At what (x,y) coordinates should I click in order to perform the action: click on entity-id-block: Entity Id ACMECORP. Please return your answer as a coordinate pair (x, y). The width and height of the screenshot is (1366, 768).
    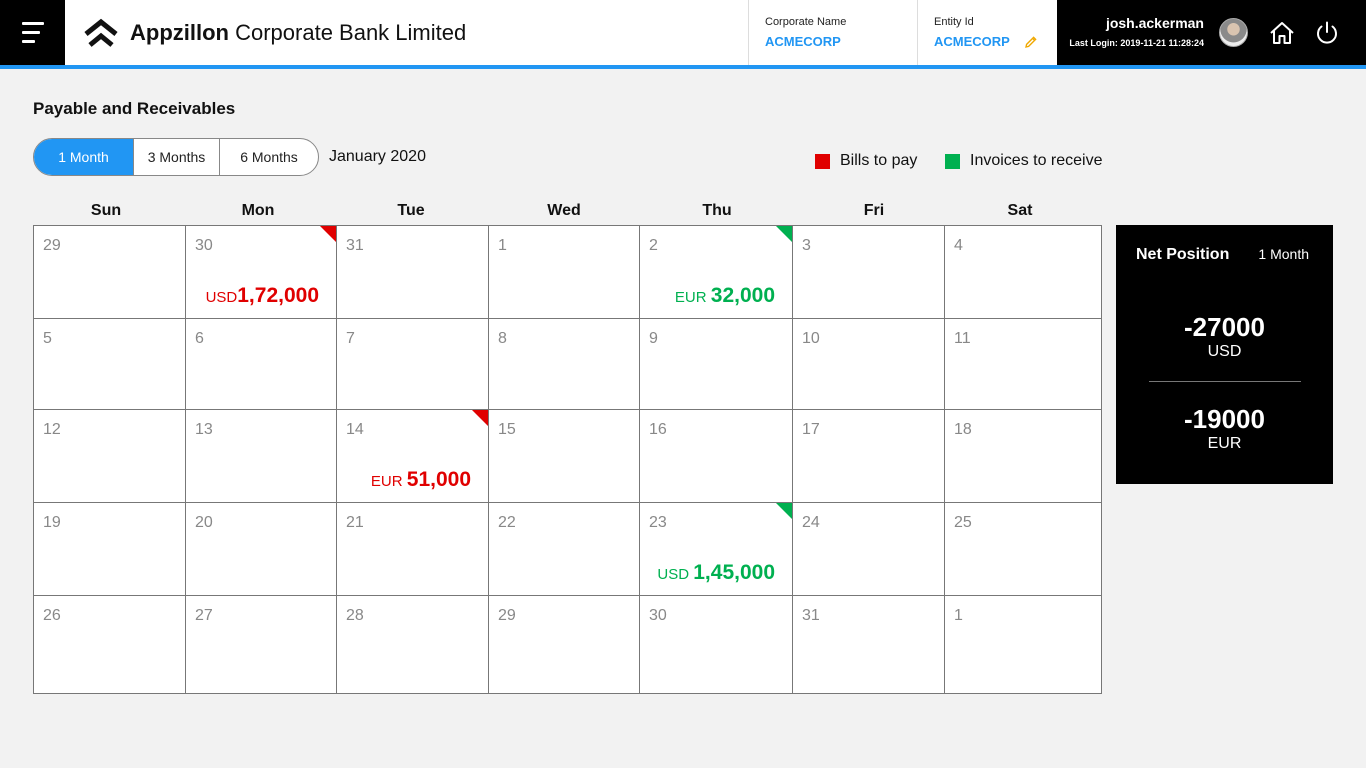
    Looking at the image, I should click on (987, 32).